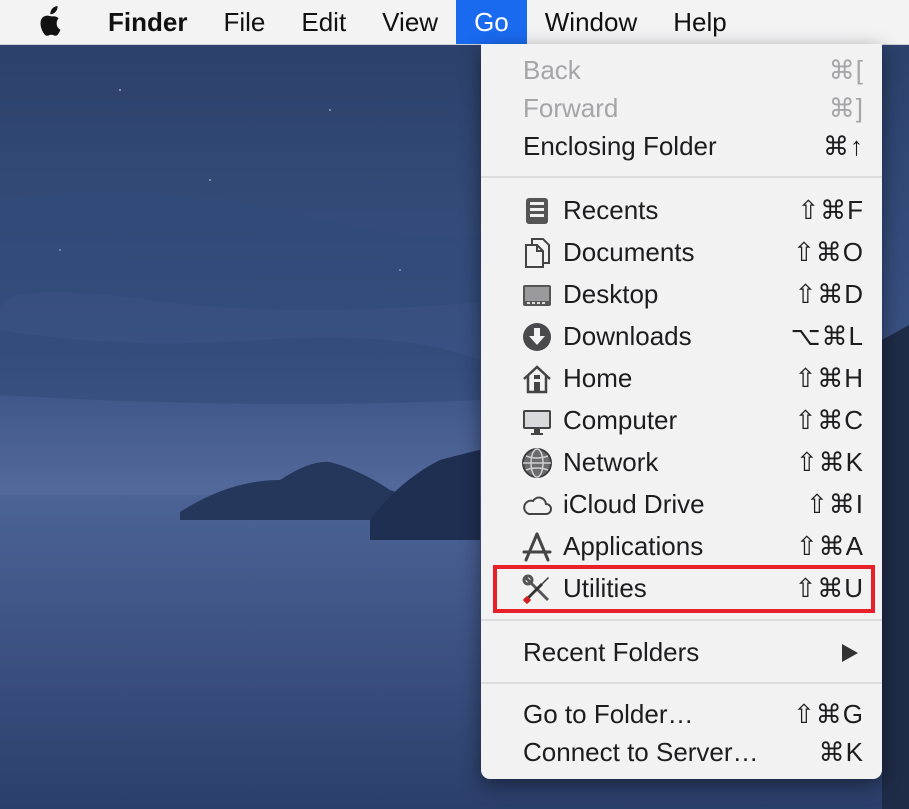  I want to click on menu-item-shortcut: ⌘↑, so click(843, 146).